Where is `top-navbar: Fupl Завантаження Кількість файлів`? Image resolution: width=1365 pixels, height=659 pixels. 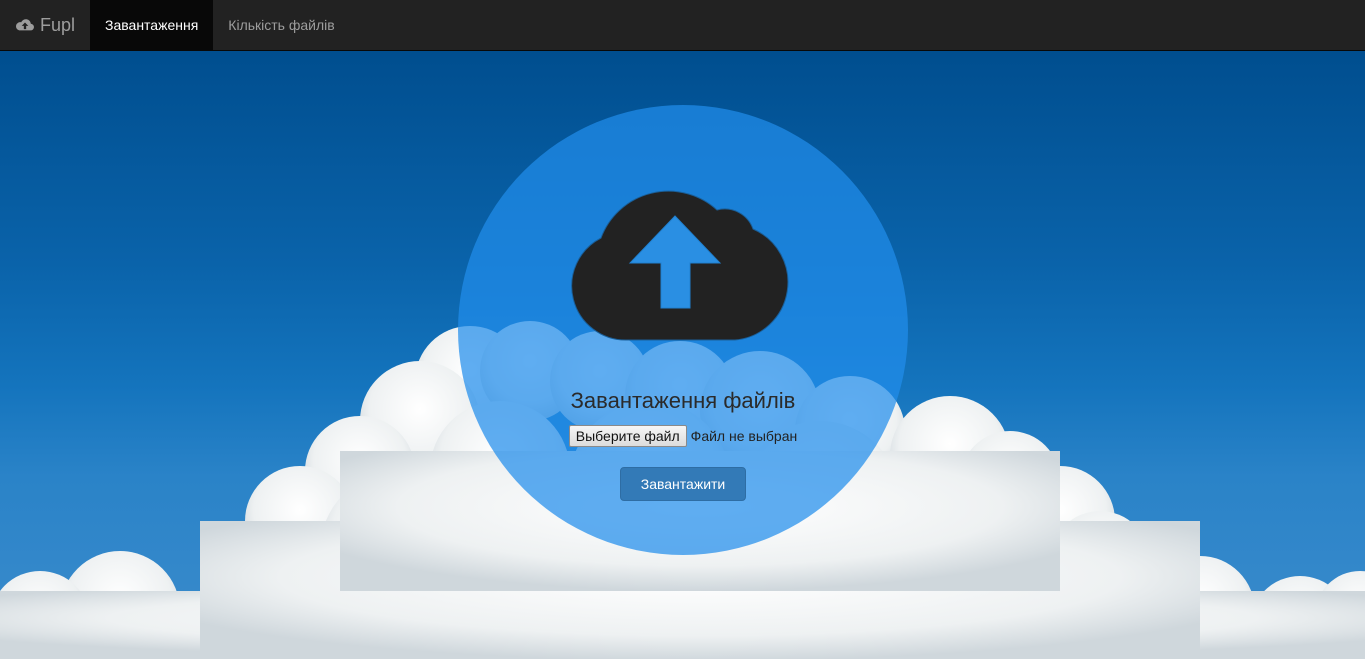 top-navbar: Fupl Завантаження Кількість файлів is located at coordinates (682, 25).